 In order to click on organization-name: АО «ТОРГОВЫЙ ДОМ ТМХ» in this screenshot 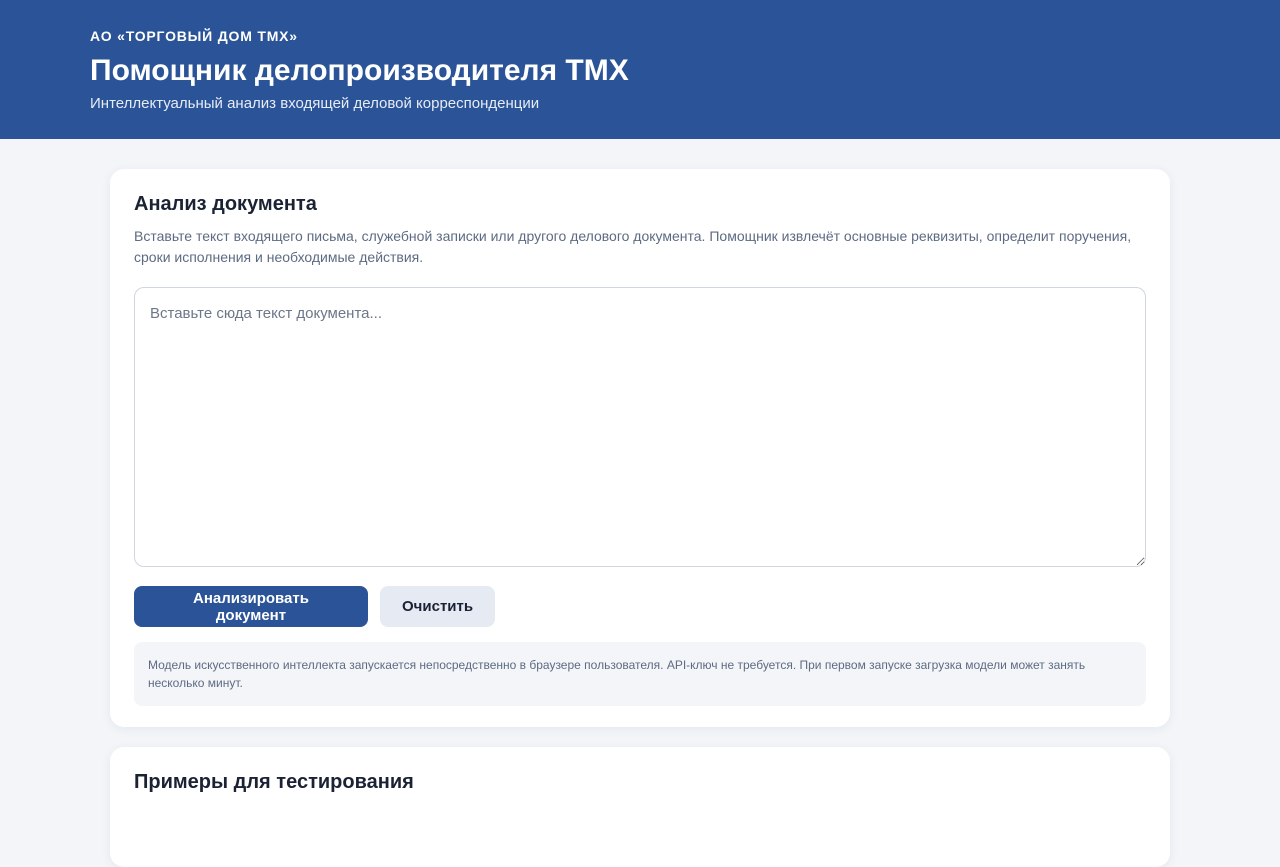, I will do `click(194, 36)`.